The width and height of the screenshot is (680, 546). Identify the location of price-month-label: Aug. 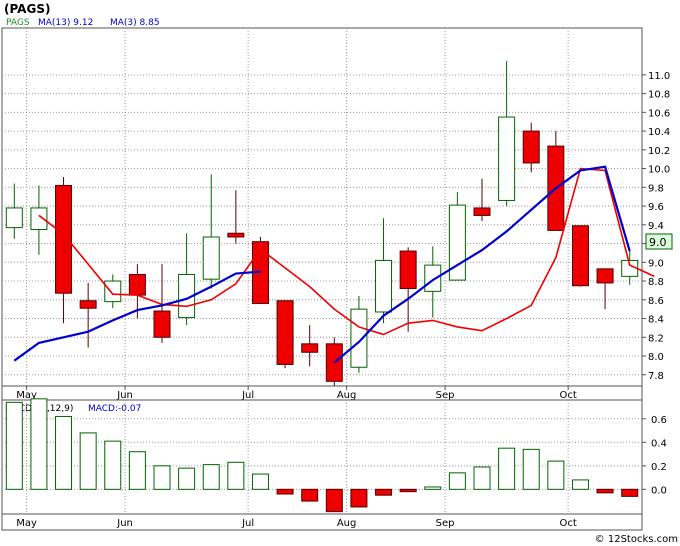
(347, 395).